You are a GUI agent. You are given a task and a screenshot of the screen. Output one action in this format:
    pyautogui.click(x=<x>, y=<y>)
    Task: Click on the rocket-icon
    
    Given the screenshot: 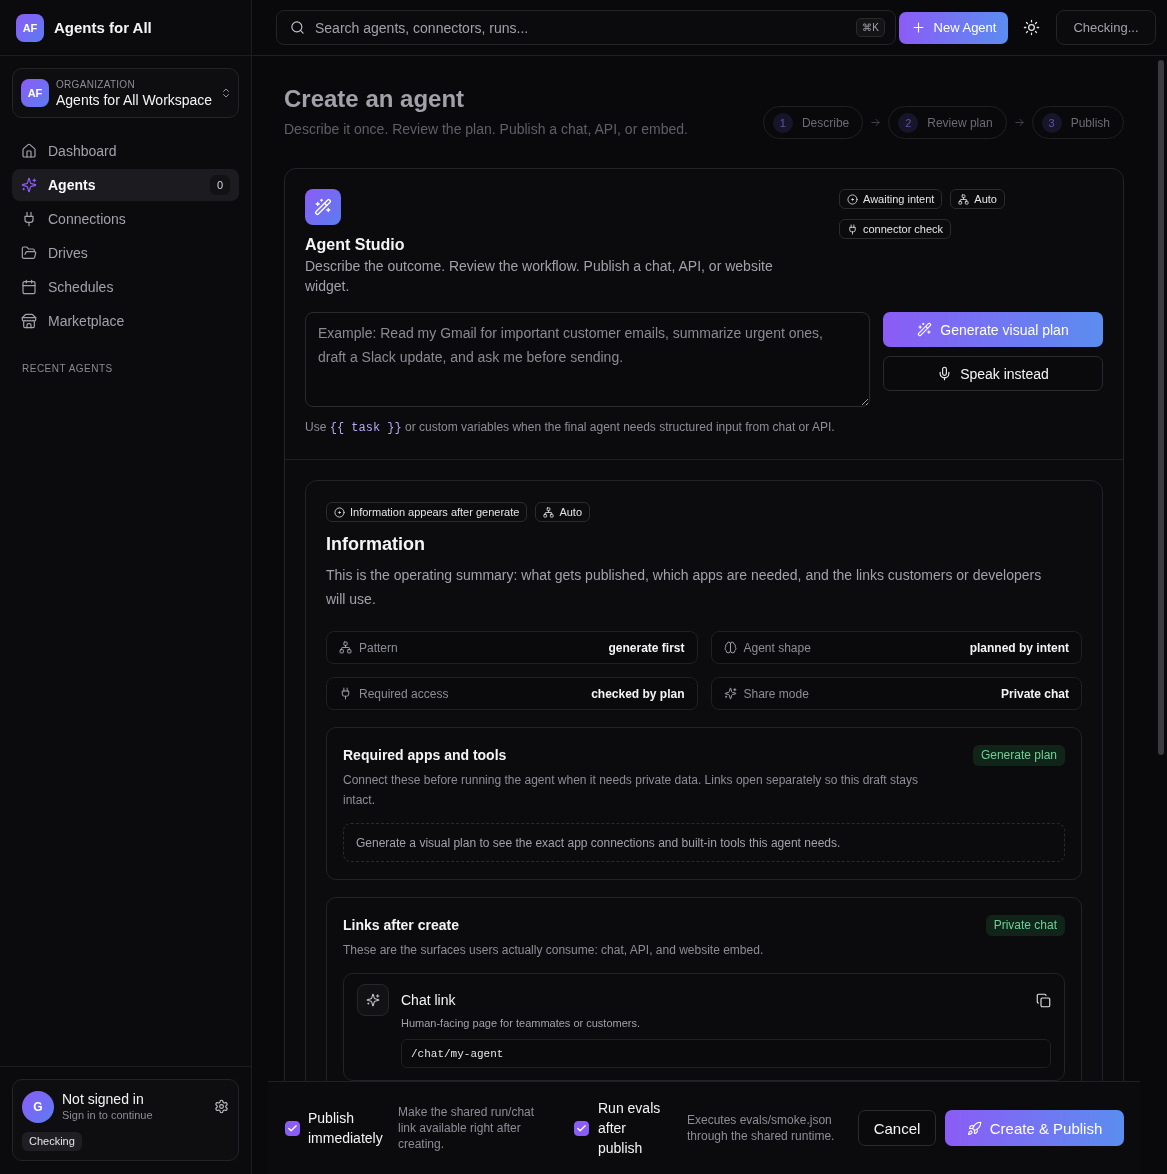 What is the action you would take?
    pyautogui.click(x=974, y=1128)
    